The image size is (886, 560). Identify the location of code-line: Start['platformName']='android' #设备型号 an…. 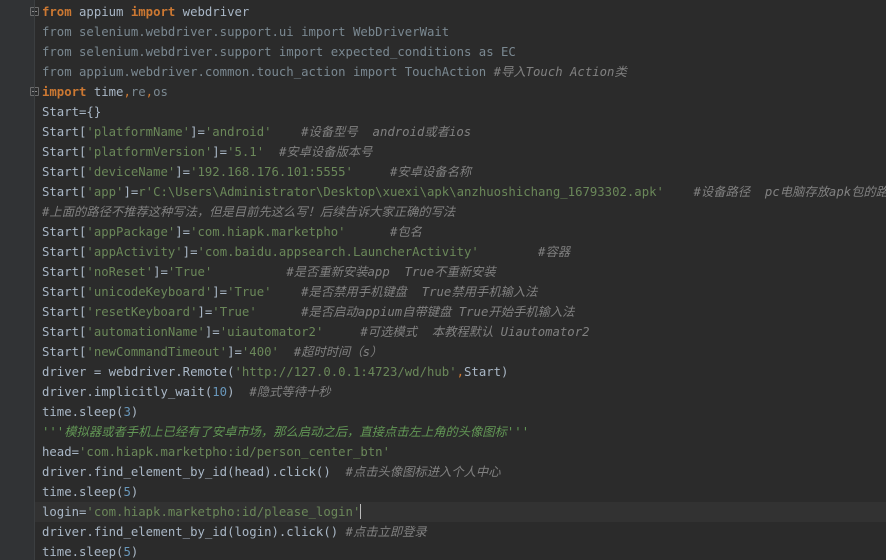
(464, 132).